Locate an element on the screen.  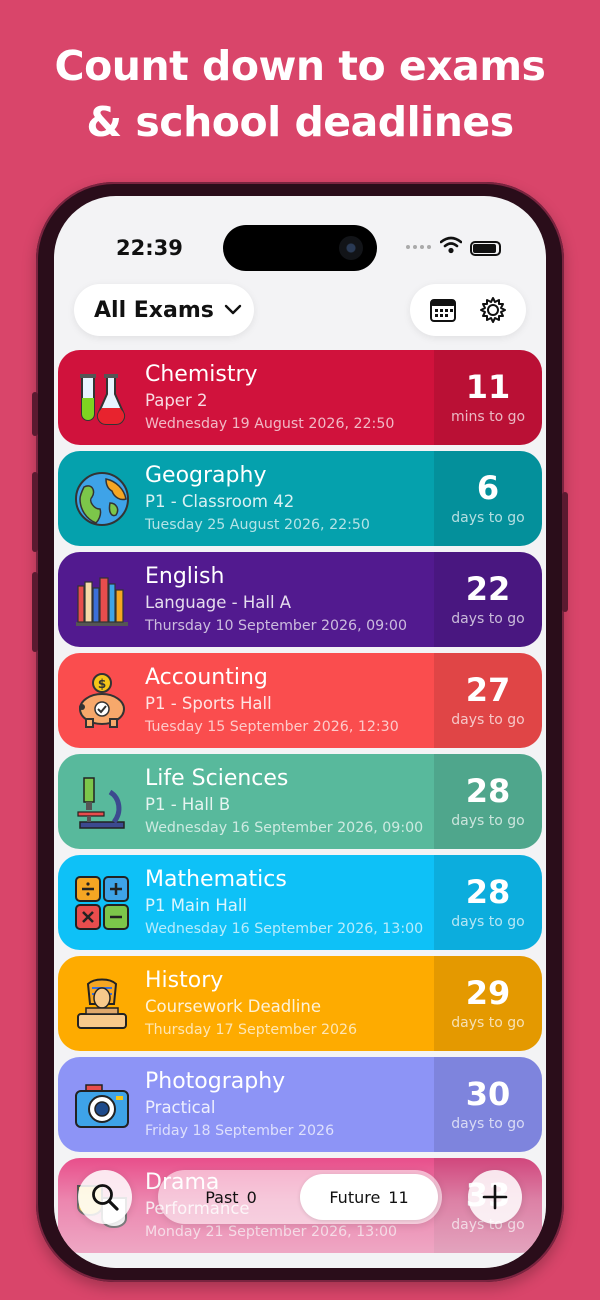
exam-detail: P1 Main Hall is located at coordinates (196, 905).